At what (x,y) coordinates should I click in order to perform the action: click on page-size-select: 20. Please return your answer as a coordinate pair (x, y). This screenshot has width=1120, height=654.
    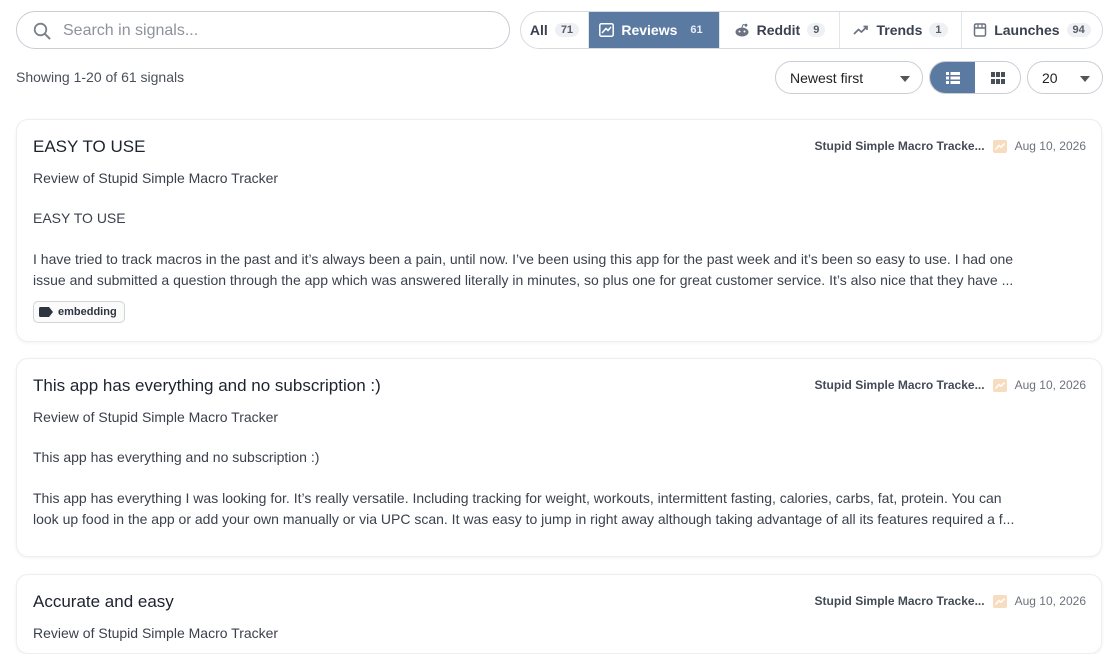
    Looking at the image, I should click on (1065, 77).